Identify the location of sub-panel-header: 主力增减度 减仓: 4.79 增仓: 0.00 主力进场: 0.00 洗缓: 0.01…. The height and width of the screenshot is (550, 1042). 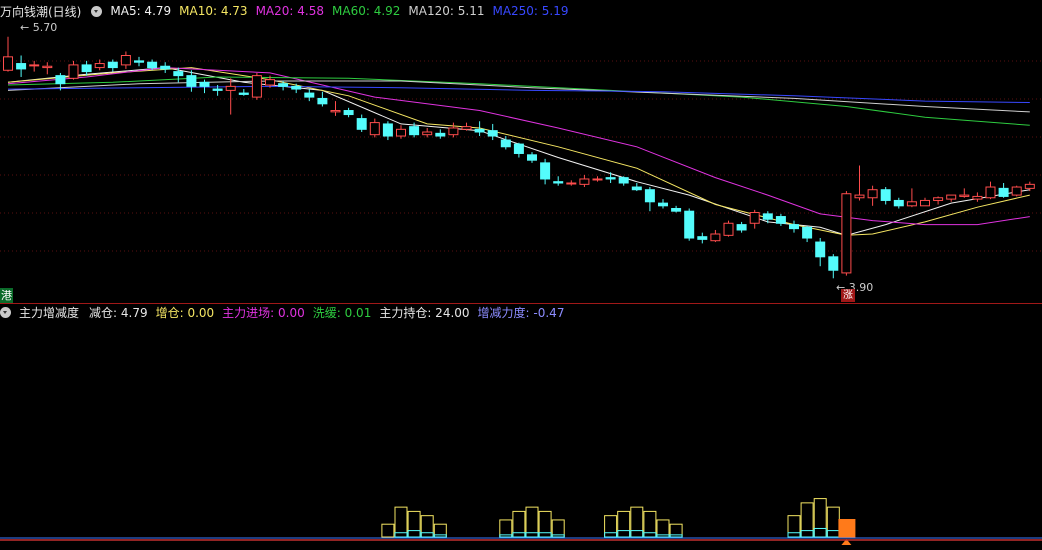
(290, 312).